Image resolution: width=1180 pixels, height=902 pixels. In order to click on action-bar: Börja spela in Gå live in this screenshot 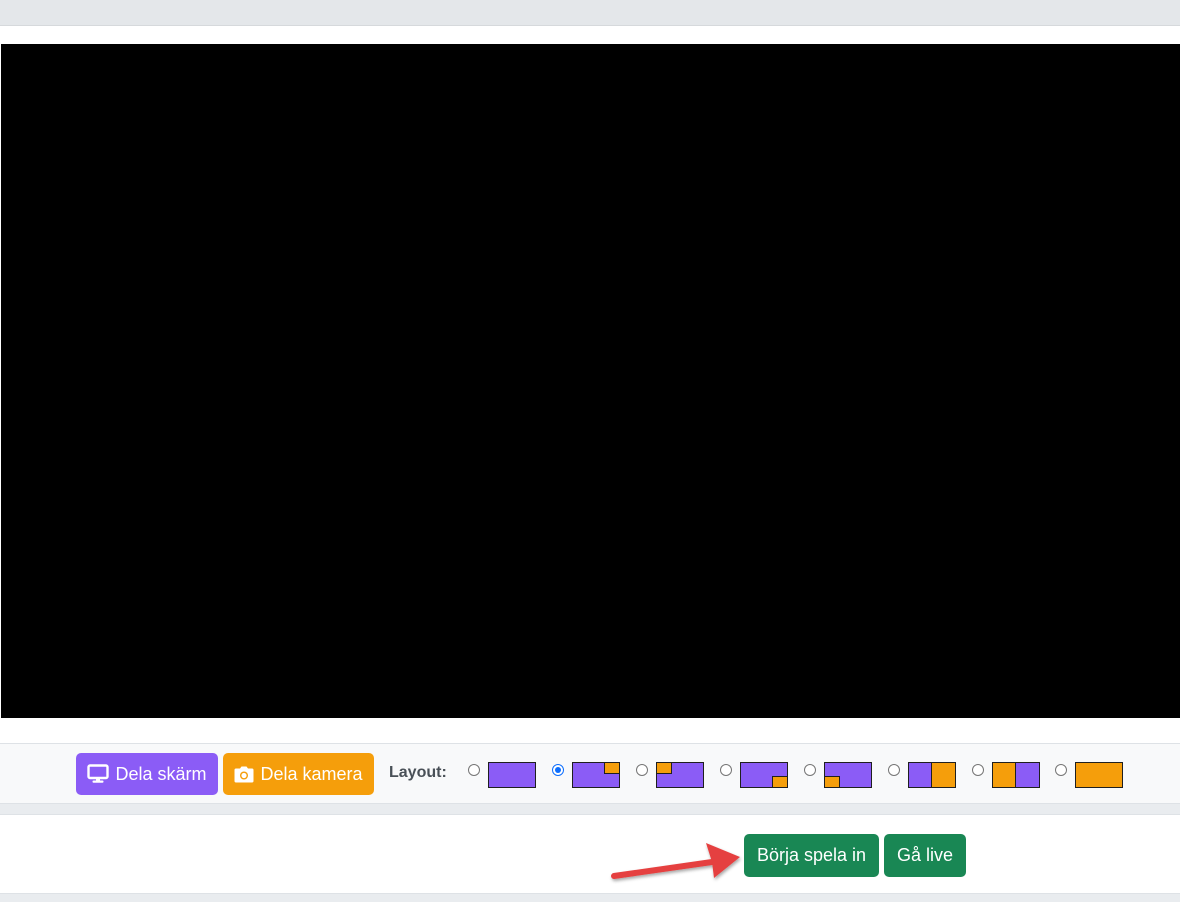, I will do `click(590, 854)`.